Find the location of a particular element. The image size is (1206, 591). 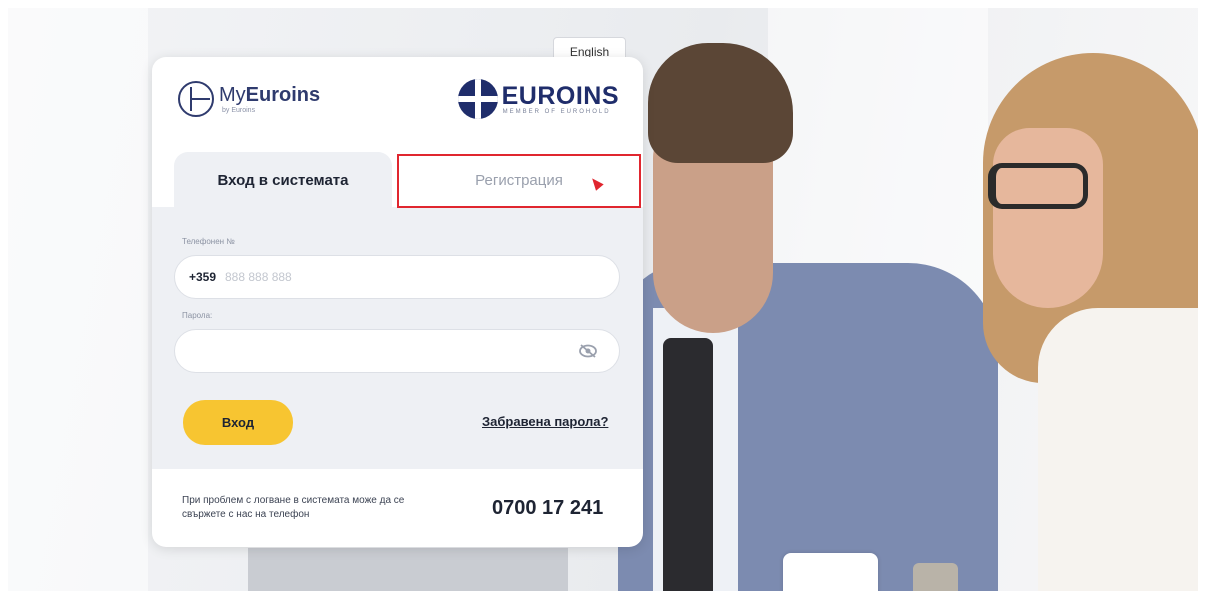

eye-hidden-icon is located at coordinates (588, 351).